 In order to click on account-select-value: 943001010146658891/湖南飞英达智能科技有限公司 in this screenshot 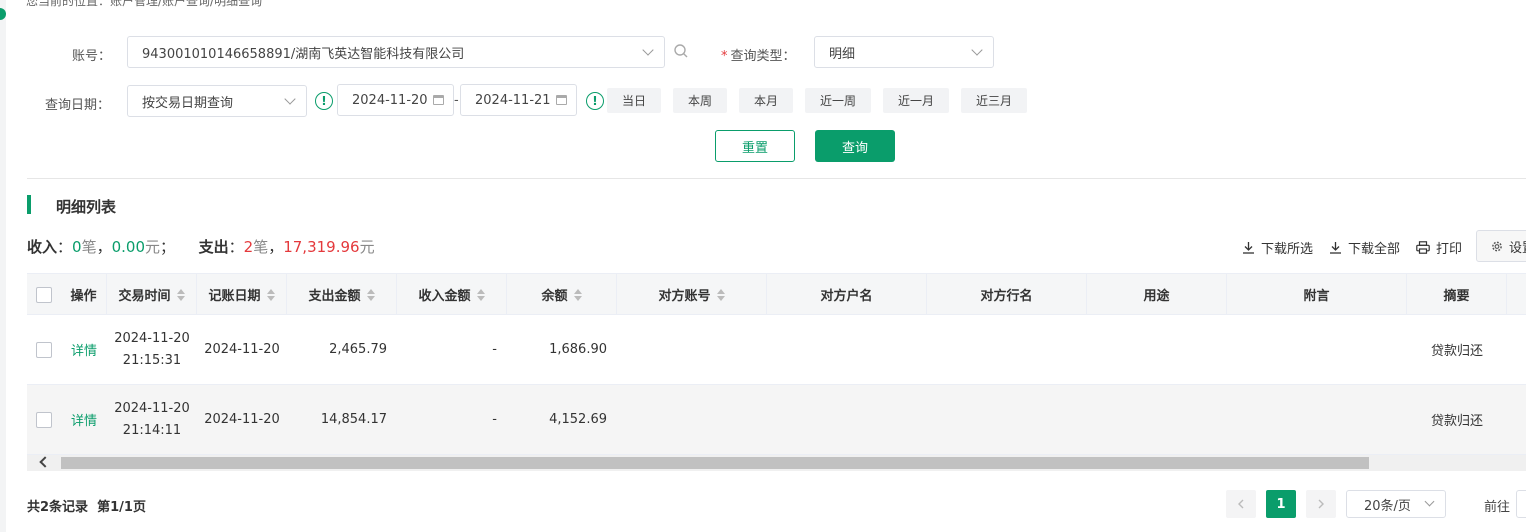, I will do `click(303, 54)`.